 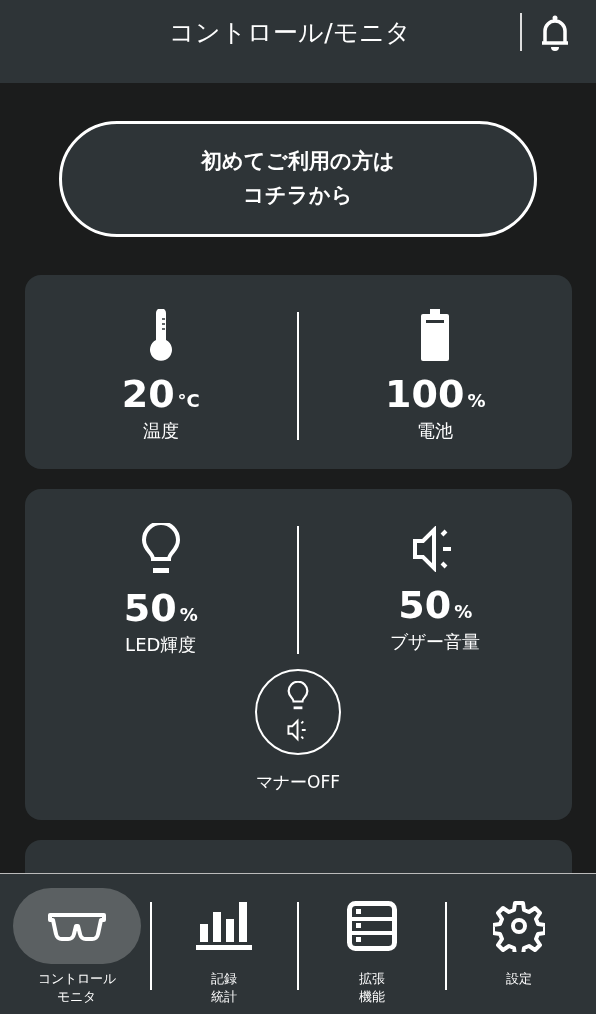 What do you see at coordinates (298, 730) in the screenshot?
I see `speaker-icon` at bounding box center [298, 730].